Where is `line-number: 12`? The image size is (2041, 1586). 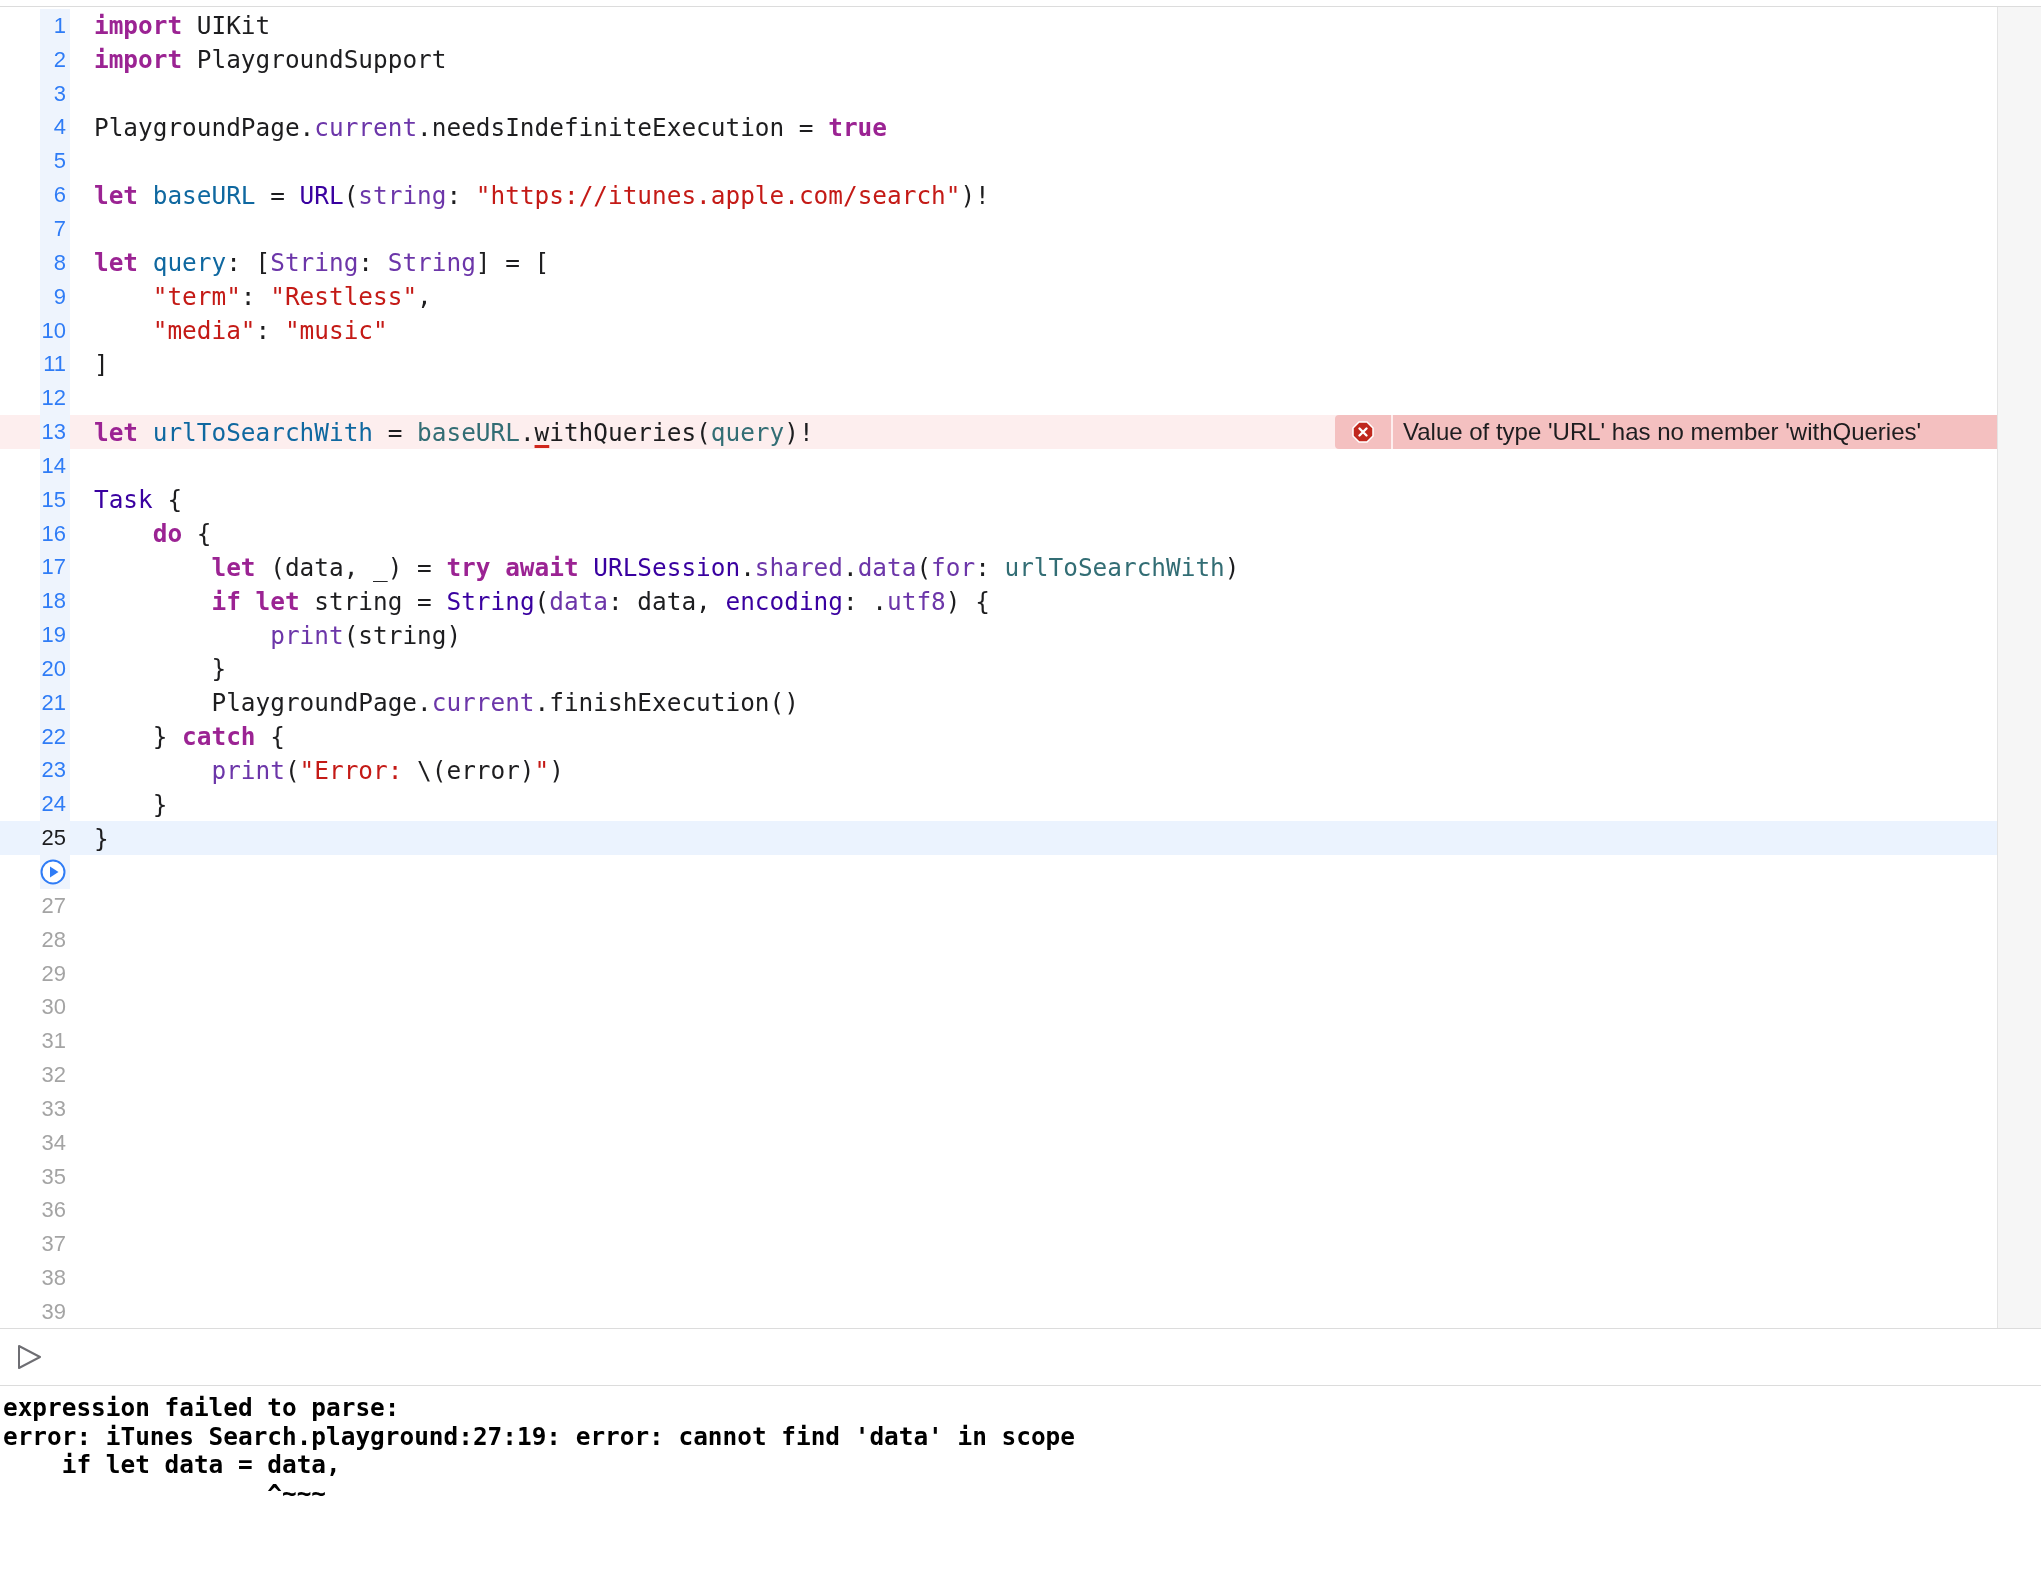 line-number: 12 is located at coordinates (54, 398).